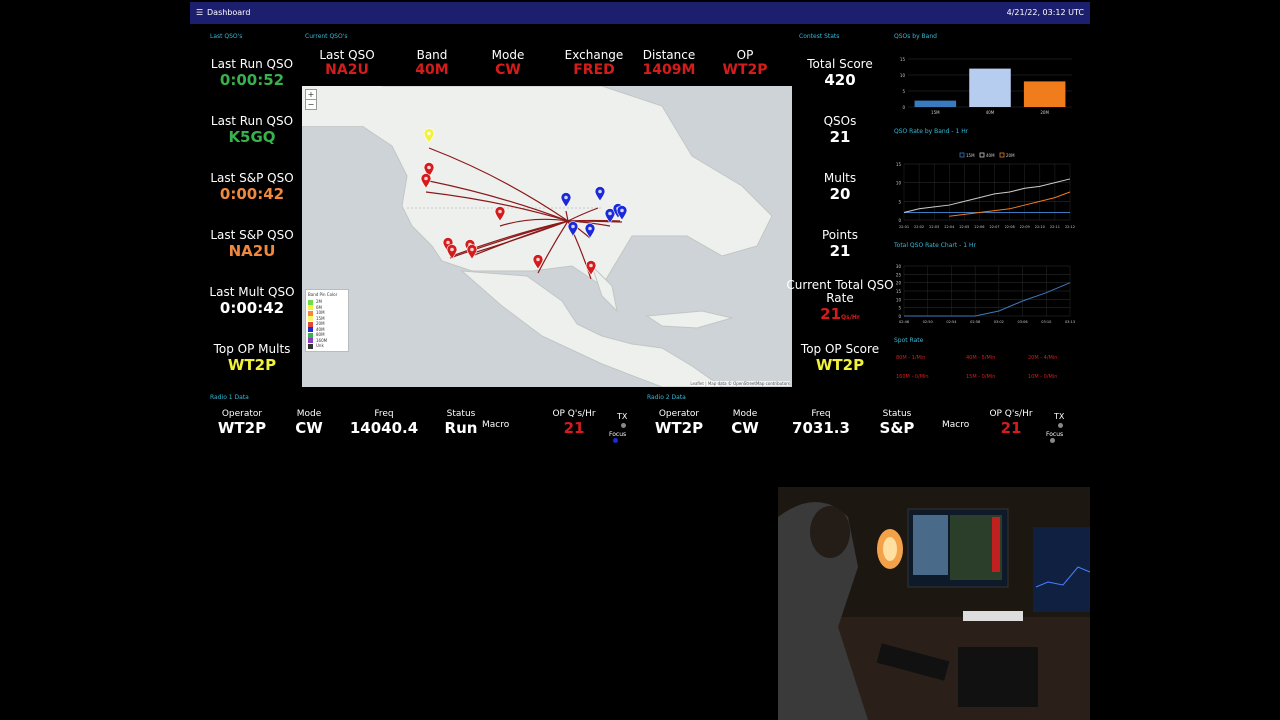 This screenshot has width=1280, height=720. What do you see at coordinates (252, 358) in the screenshot?
I see `top-op-mults: Top OP Mults WT2P` at bounding box center [252, 358].